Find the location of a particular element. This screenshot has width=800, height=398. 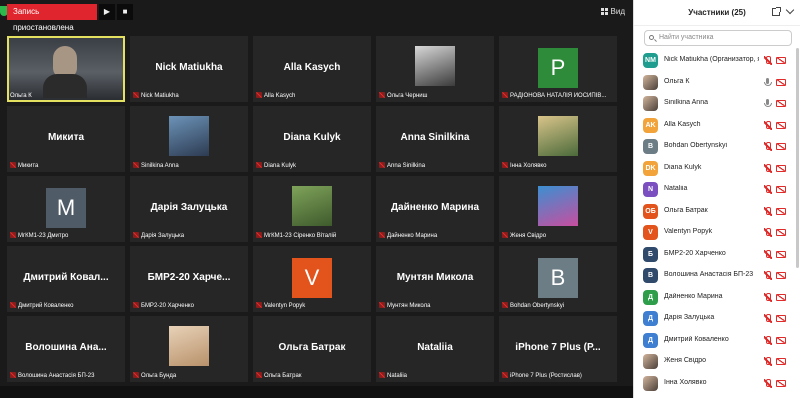

video-tile: Ольга Черниш is located at coordinates (435, 69).